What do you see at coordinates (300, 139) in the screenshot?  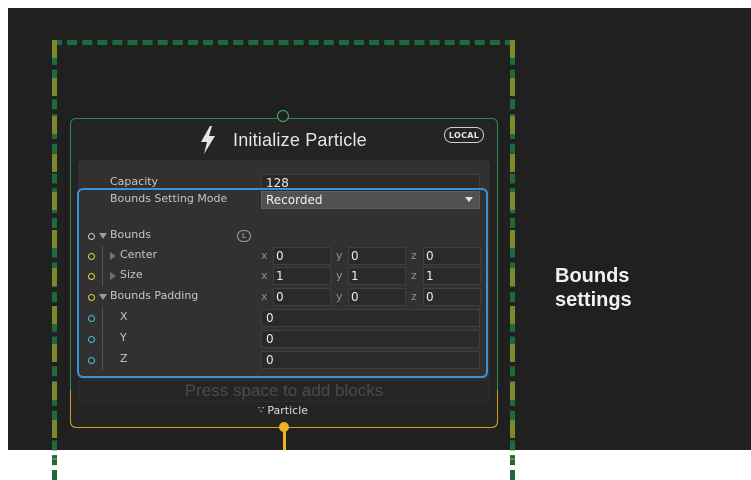 I see `node-title: Initialize Particle` at bounding box center [300, 139].